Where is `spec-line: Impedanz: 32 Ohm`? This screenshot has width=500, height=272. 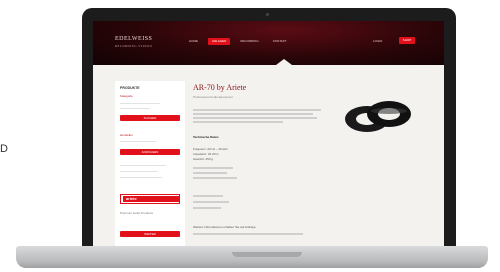 spec-line: Impedanz: 32 Ohm is located at coordinates (206, 154).